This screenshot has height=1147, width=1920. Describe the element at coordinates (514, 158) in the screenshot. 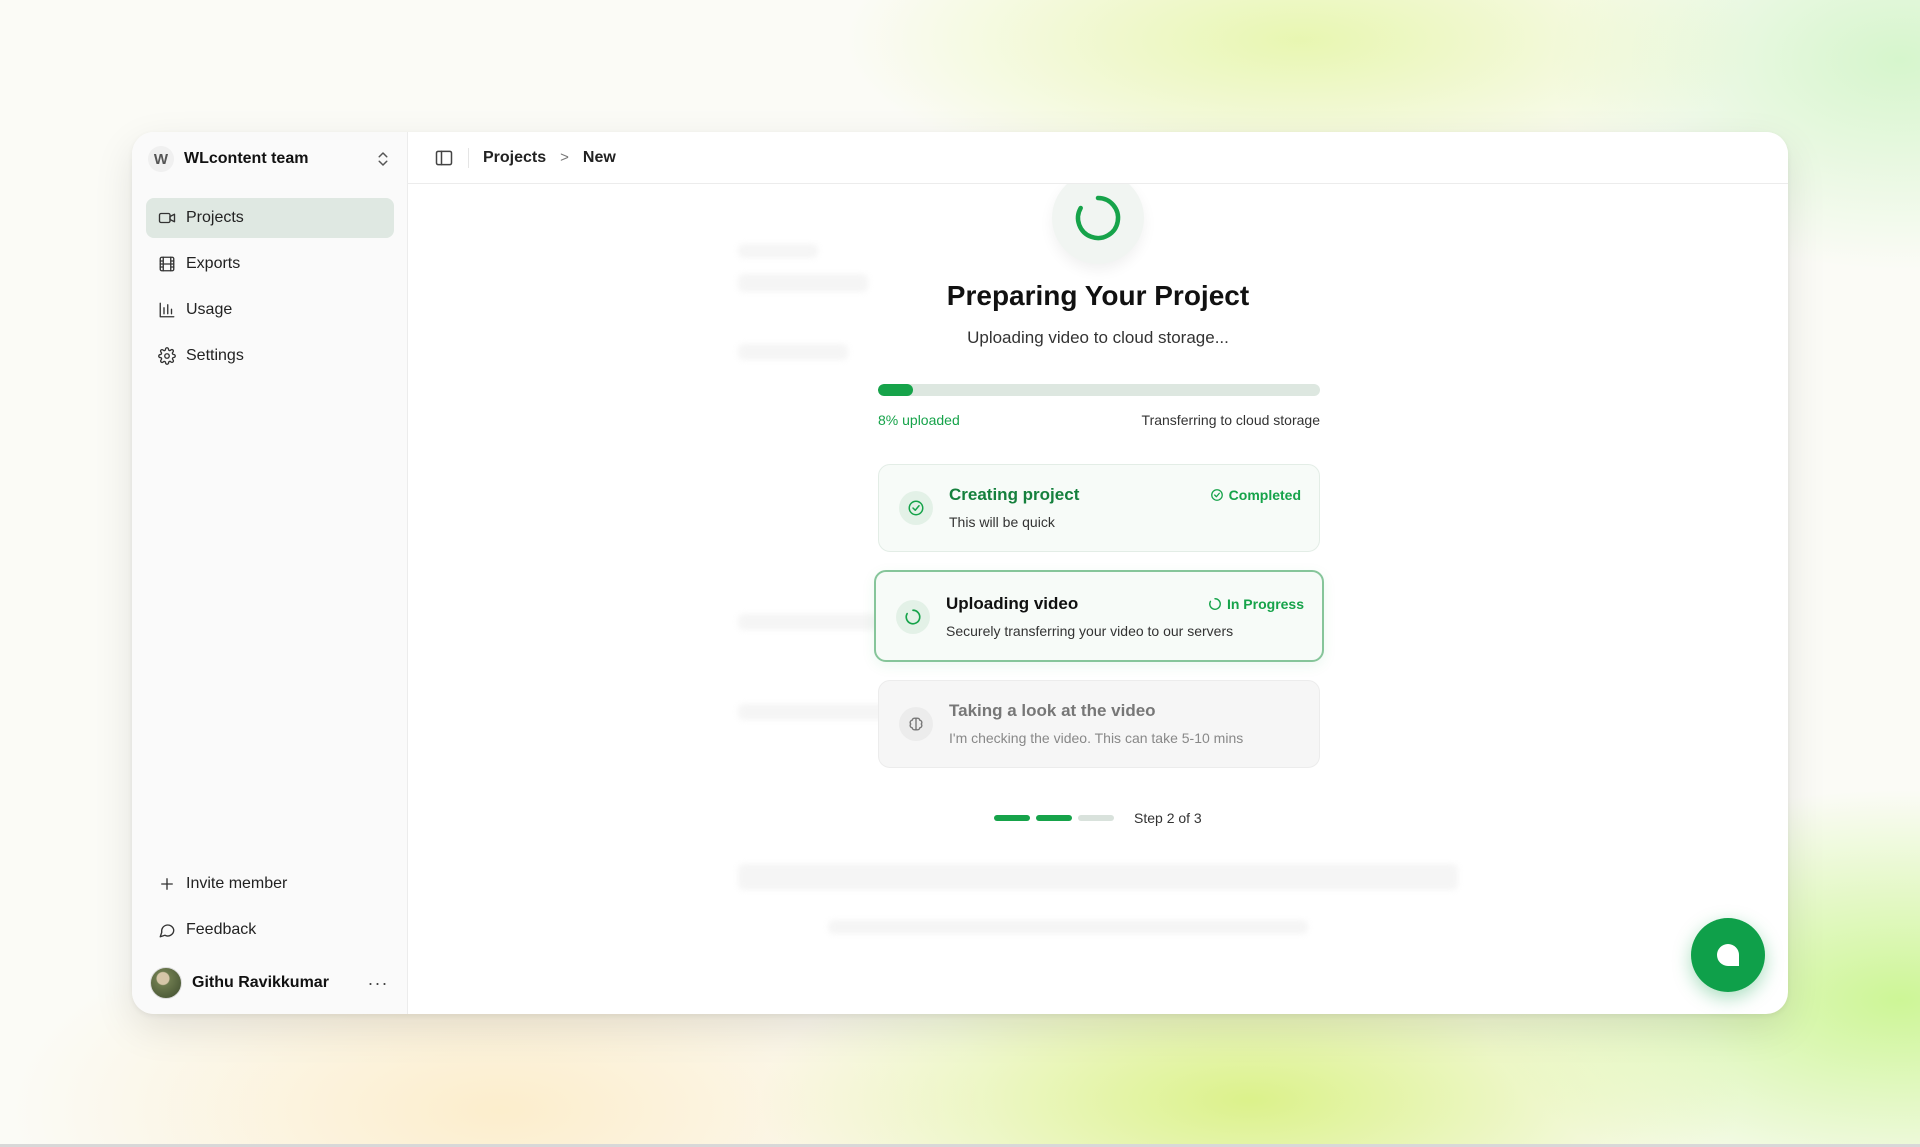

I see `breadcrumb-projects: Projects` at that location.